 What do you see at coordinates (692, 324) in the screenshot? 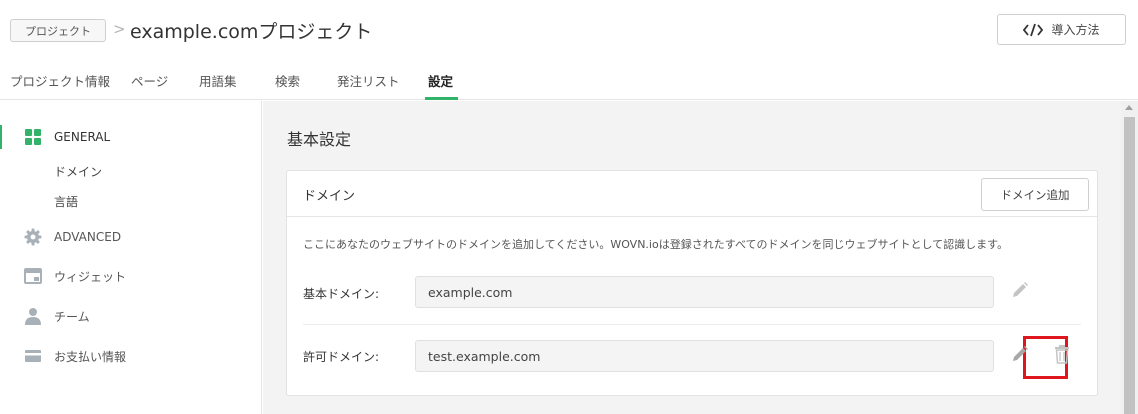
I see `row-divider` at bounding box center [692, 324].